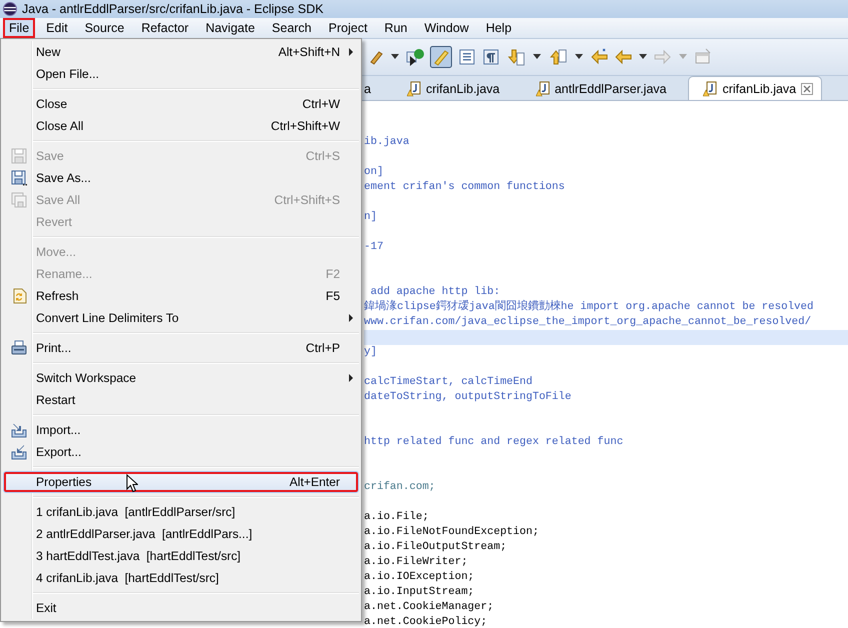 This screenshot has width=848, height=628. Describe the element at coordinates (377, 89) in the screenshot. I see `editor-tab: a` at that location.